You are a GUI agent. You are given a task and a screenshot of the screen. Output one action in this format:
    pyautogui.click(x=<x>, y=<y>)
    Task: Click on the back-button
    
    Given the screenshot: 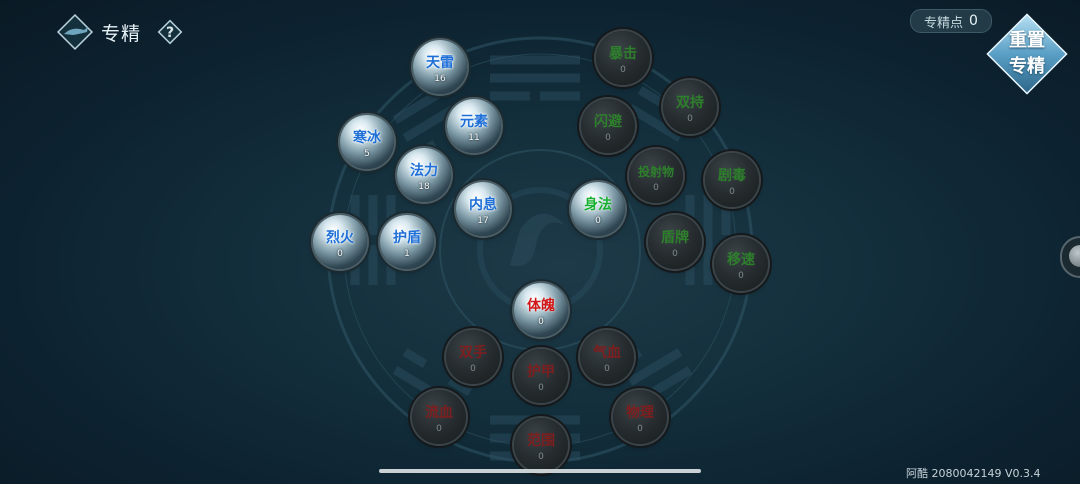 What is the action you would take?
    pyautogui.click(x=75, y=32)
    